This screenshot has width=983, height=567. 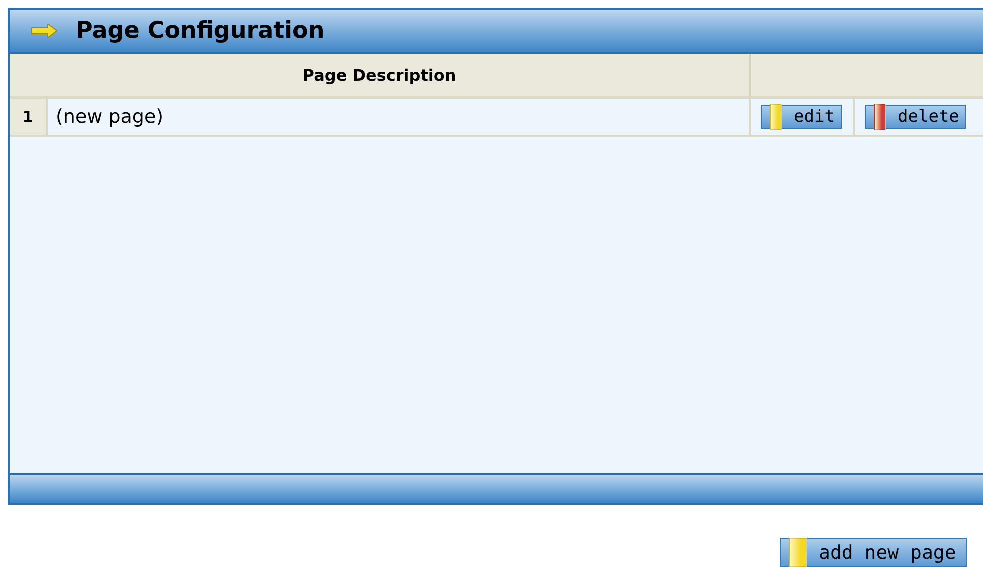 I want to click on table-cell: (new page), so click(x=399, y=117).